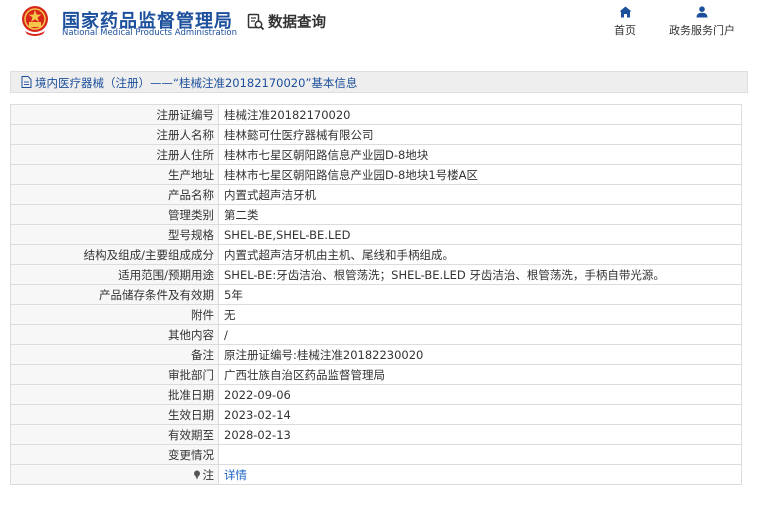 Image resolution: width=758 pixels, height=514 pixels. What do you see at coordinates (480, 314) in the screenshot?
I see `field-value: 无` at bounding box center [480, 314].